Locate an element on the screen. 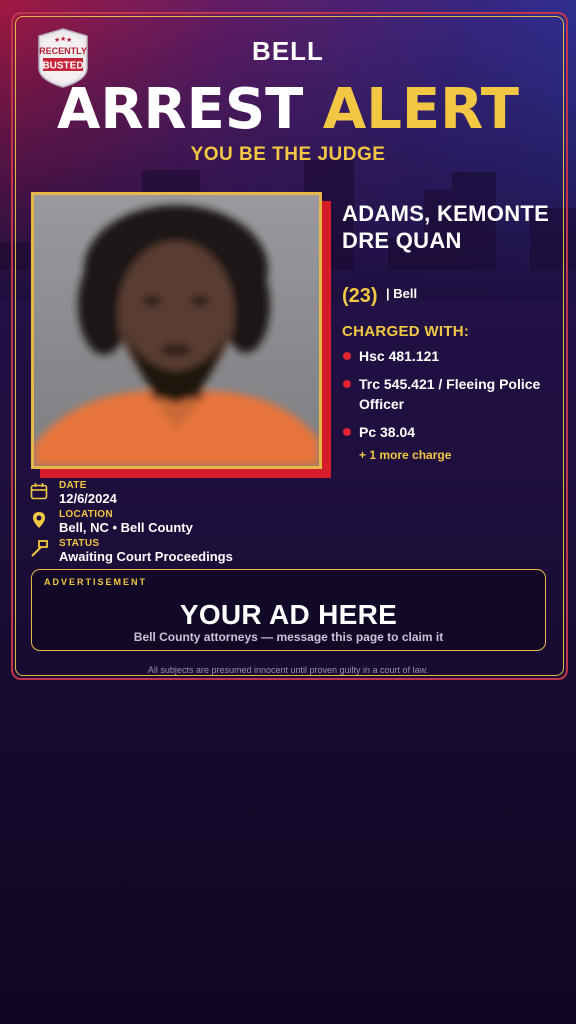  title-word-alert: ALERT is located at coordinates (420, 109).